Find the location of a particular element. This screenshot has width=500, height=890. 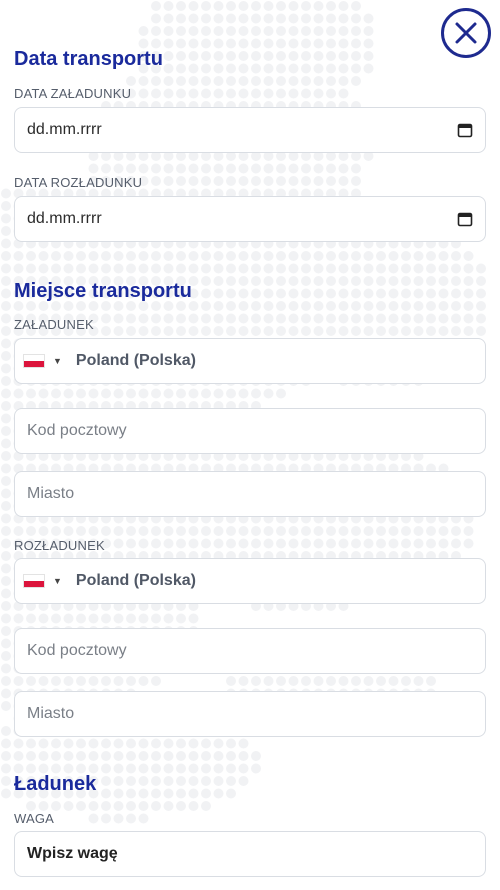

weight-placeholder: Wpisz wagę is located at coordinates (72, 853).